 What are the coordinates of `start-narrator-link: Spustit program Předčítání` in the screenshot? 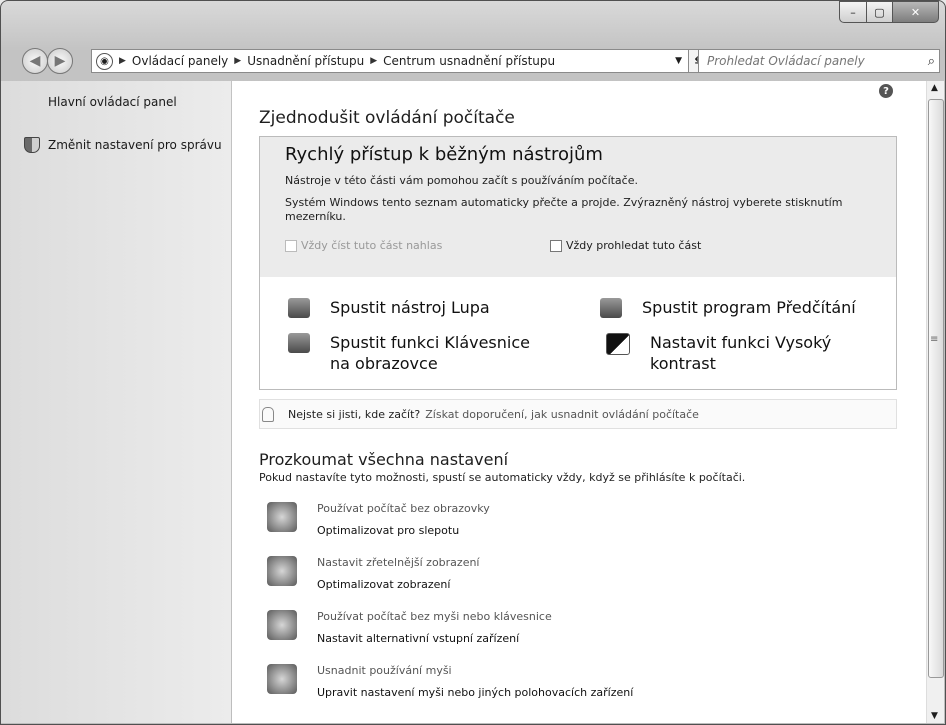 It's located at (728, 307).